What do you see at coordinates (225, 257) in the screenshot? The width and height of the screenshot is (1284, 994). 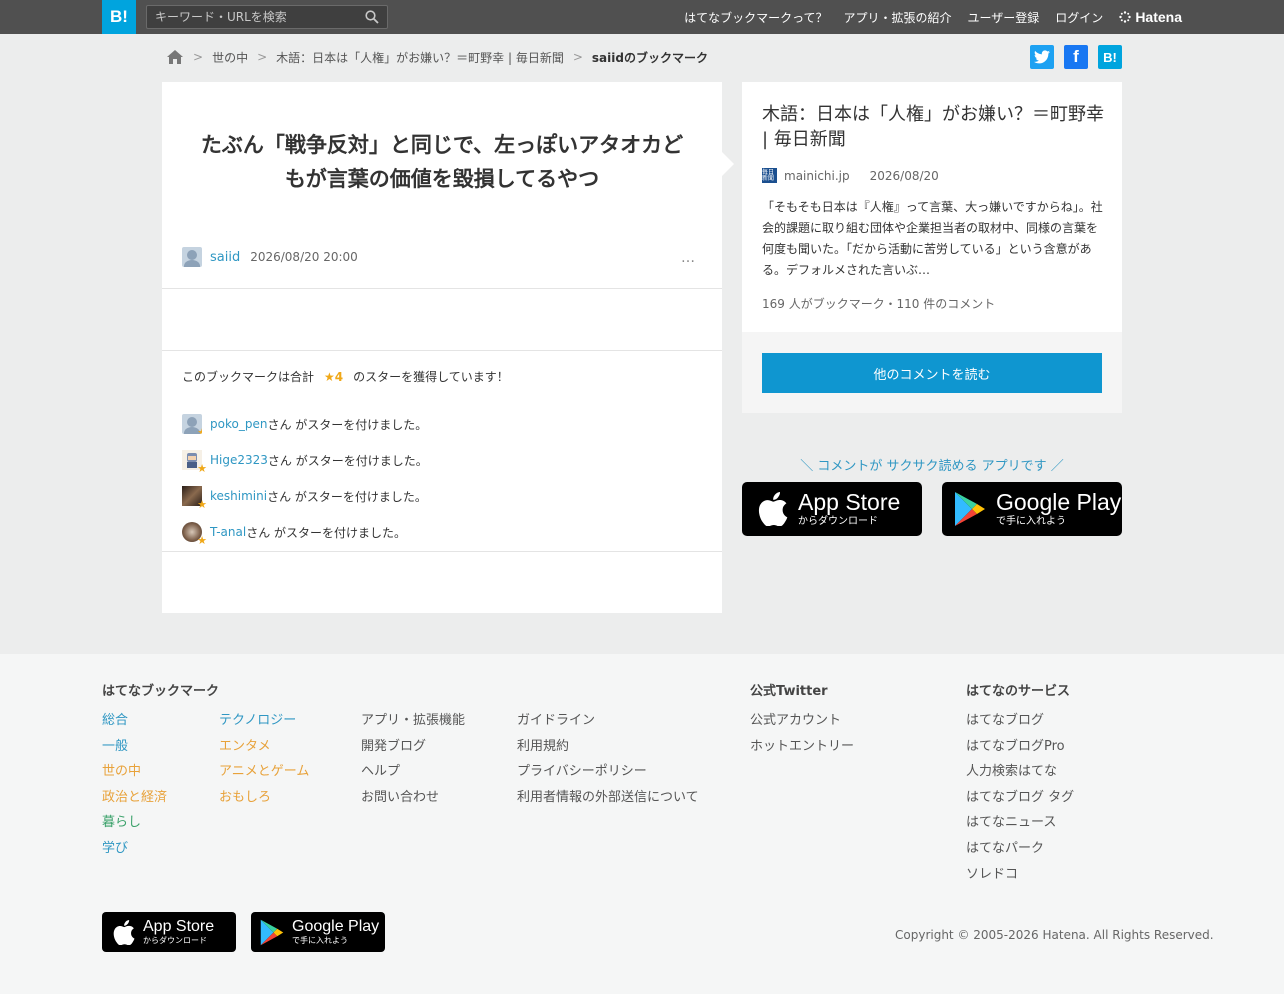 I see `bookmark-username: saiid` at bounding box center [225, 257].